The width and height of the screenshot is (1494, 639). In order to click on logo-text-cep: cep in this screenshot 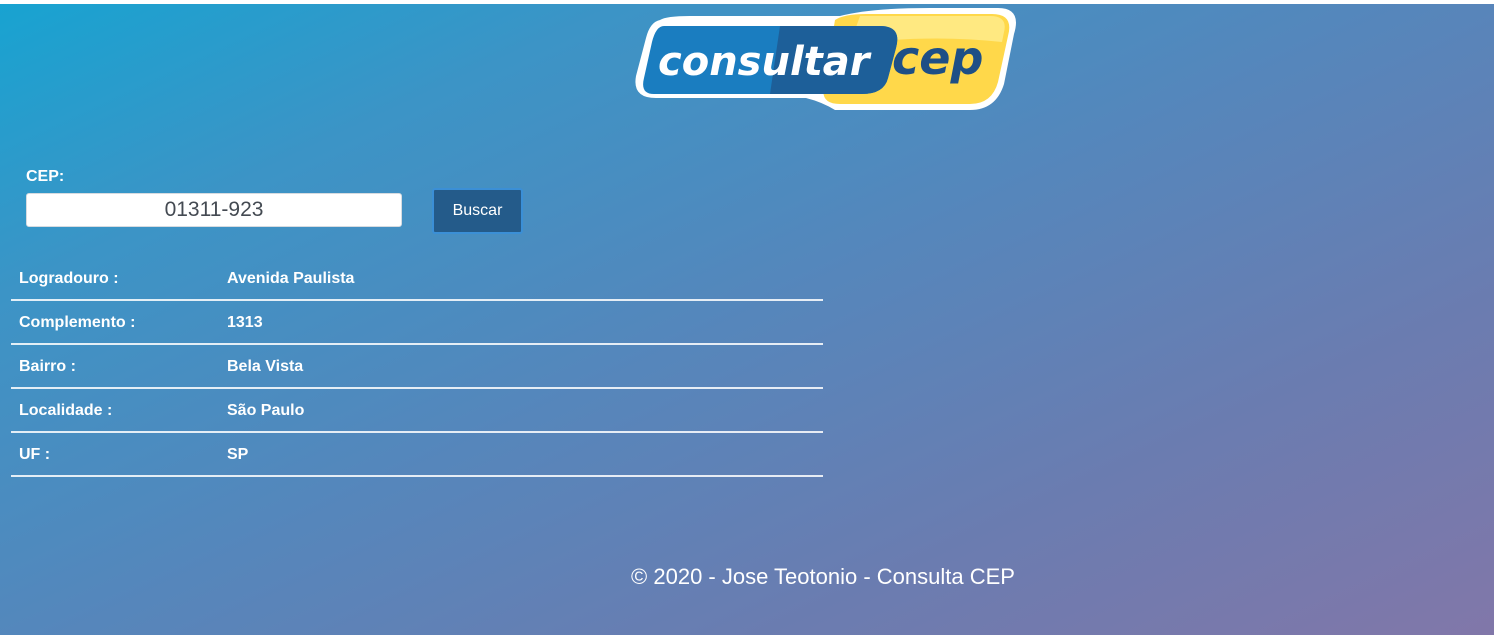, I will do `click(937, 58)`.